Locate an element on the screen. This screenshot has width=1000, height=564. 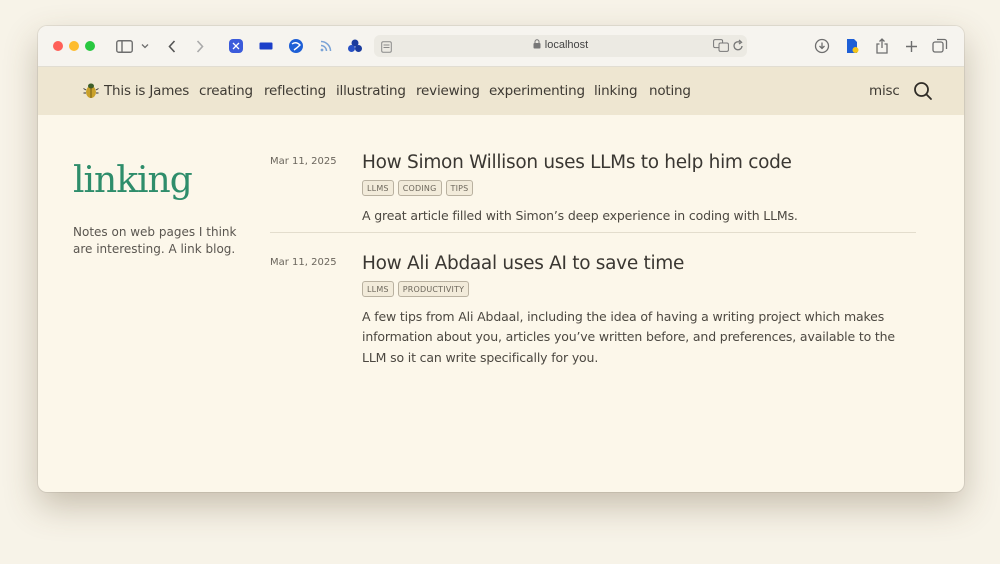
post-divider is located at coordinates (593, 232).